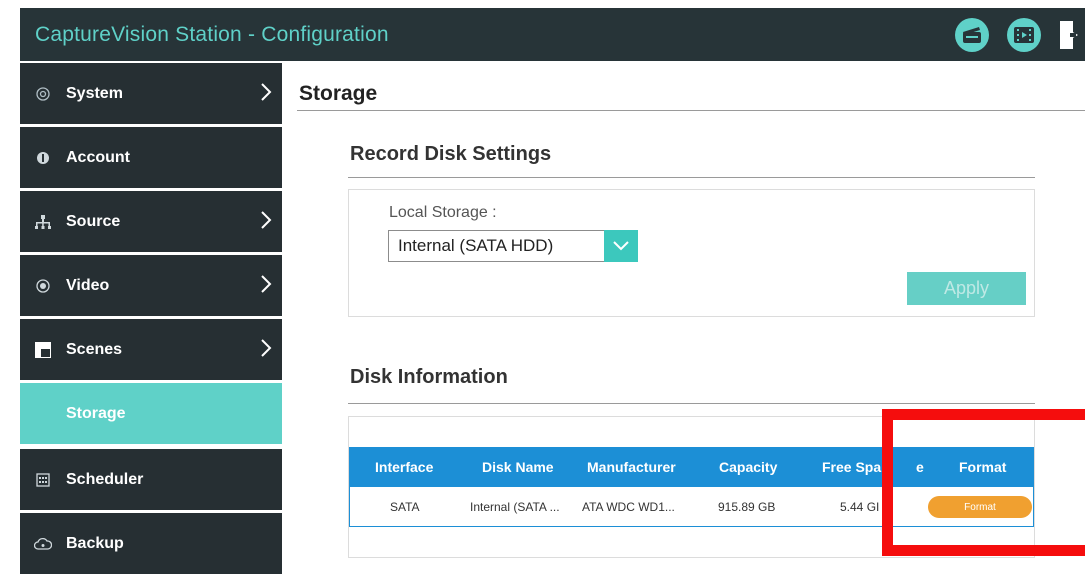 The height and width of the screenshot is (576, 1085). Describe the element at coordinates (518, 467) in the screenshot. I see `col-disk-name: Disk Name` at that location.